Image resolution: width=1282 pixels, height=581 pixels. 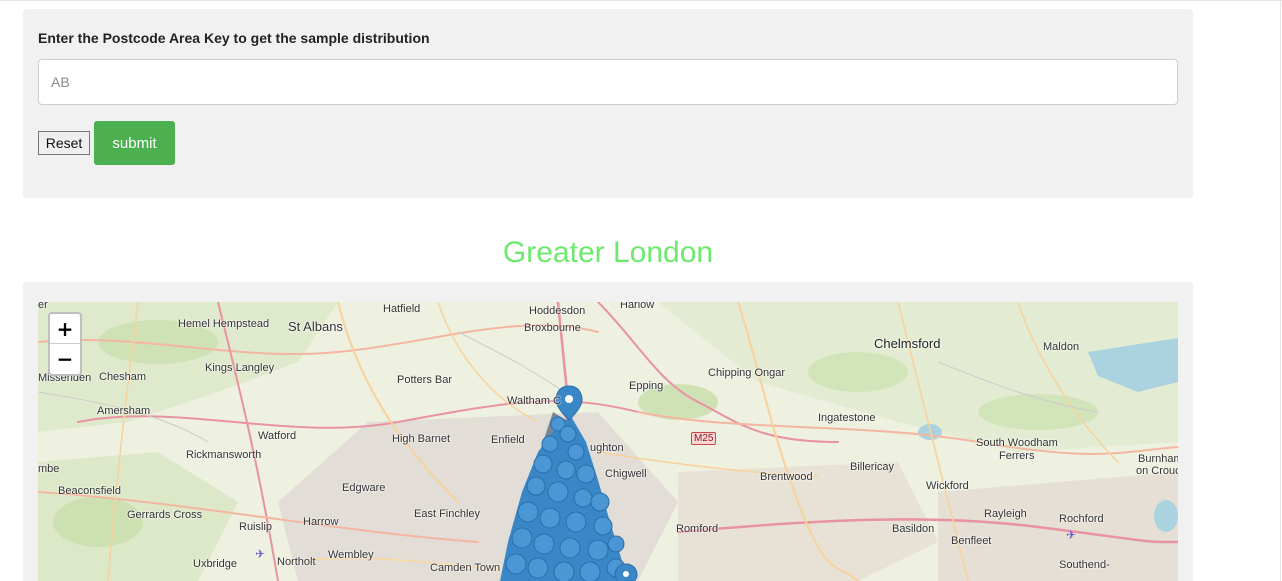 What do you see at coordinates (872, 467) in the screenshot?
I see `place-billericay: Billericay` at bounding box center [872, 467].